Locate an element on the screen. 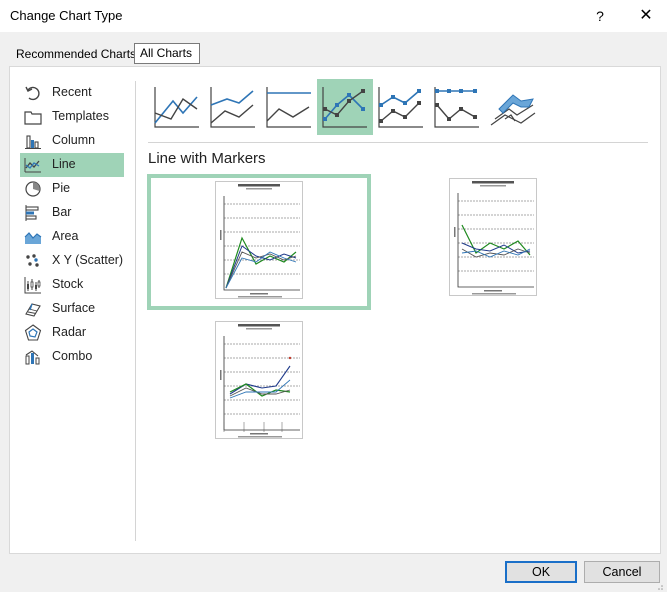  title-bar: Change Chart Type ? ✕ is located at coordinates (333, 16).